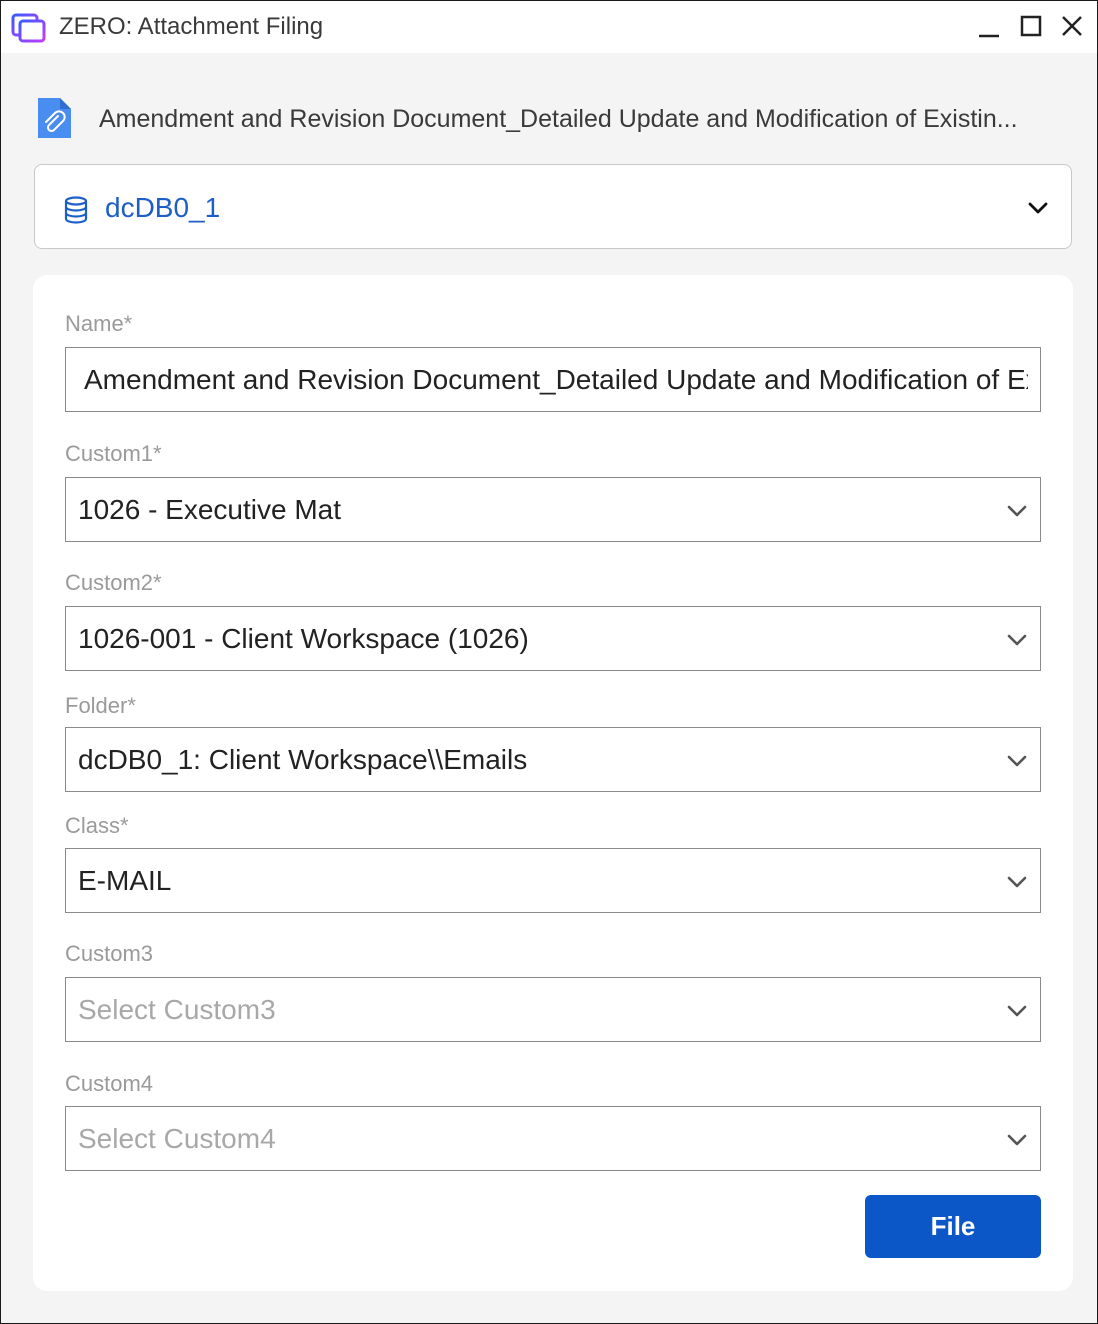 Image resolution: width=1098 pixels, height=1324 pixels. I want to click on database-name: dcDB0_1, so click(163, 207).